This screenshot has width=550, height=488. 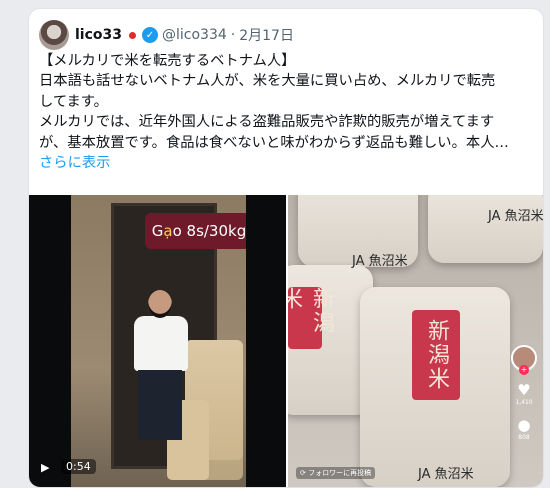 I want to click on play-icon: ▶, so click(x=45, y=467).